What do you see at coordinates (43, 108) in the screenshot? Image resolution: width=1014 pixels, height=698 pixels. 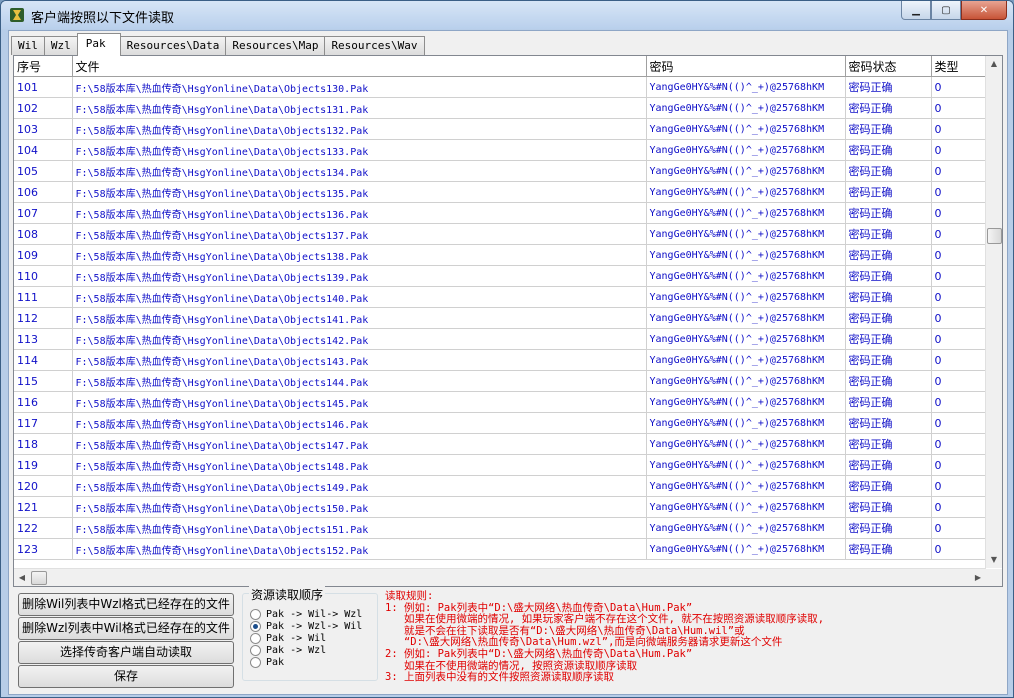 I see `cell-index: 102` at bounding box center [43, 108].